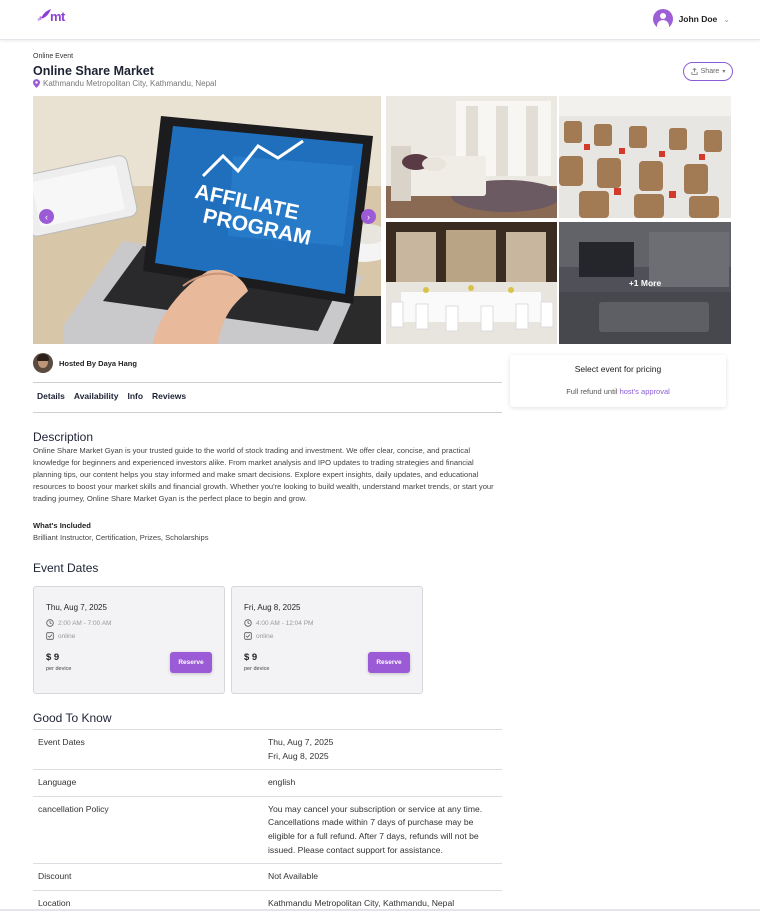 This screenshot has width=760, height=911. Describe the element at coordinates (66, 568) in the screenshot. I see `event-dates-heading: Event Dates` at that location.